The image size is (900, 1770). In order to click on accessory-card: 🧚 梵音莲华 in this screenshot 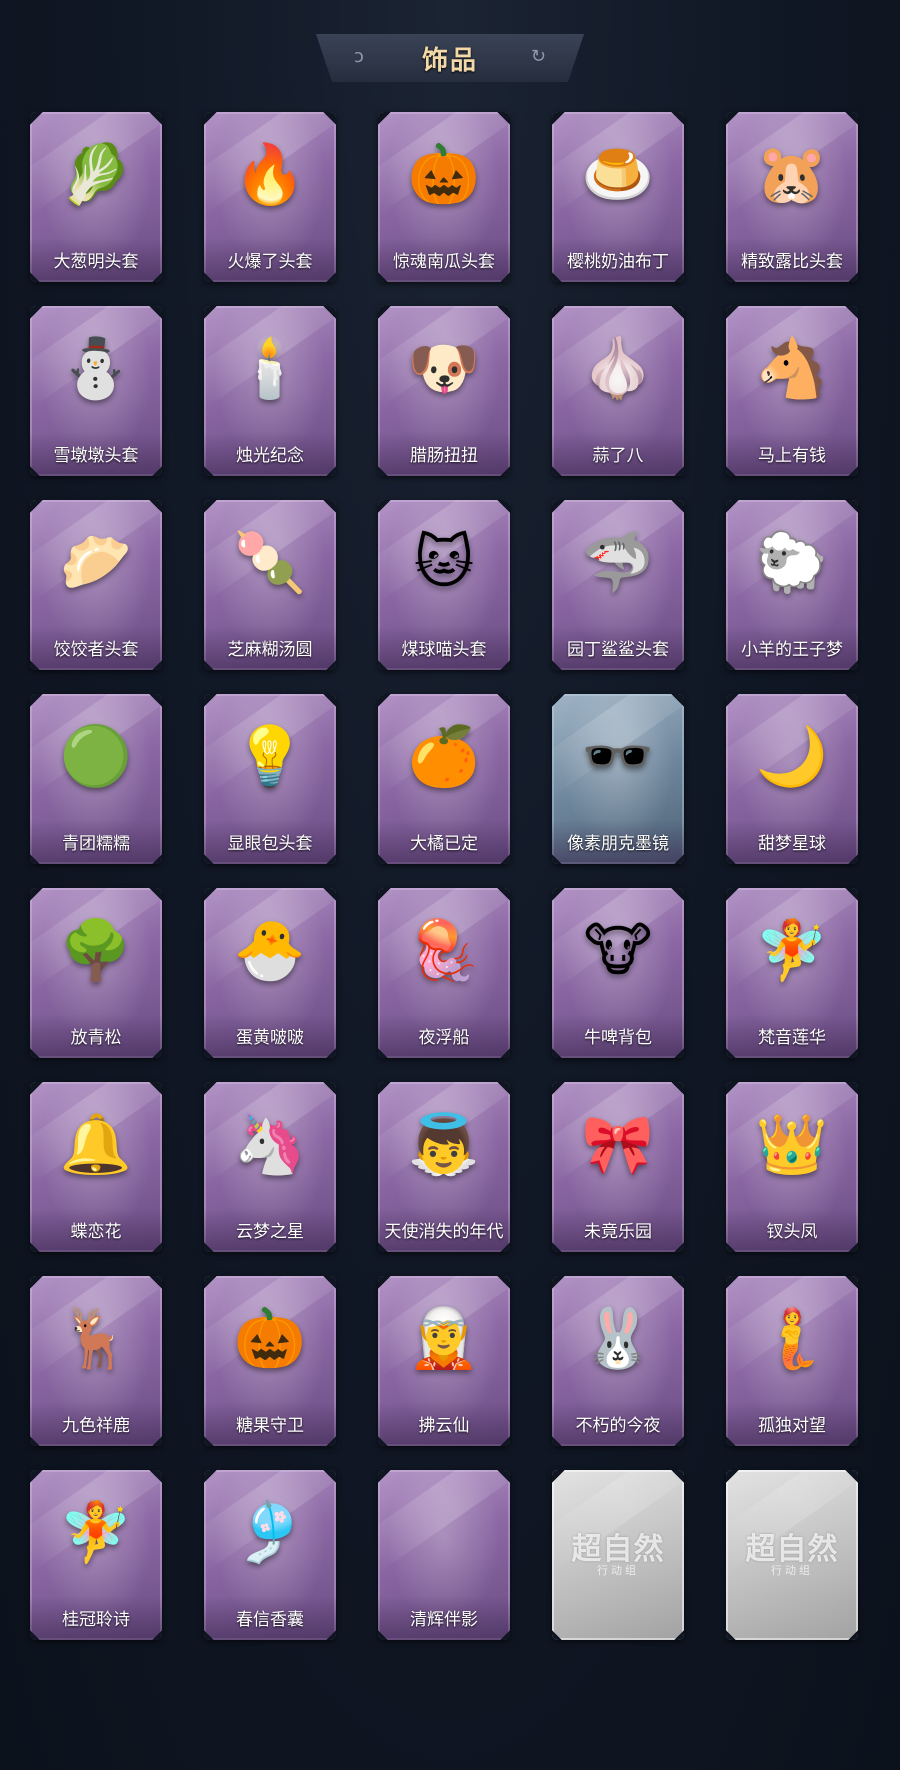, I will do `click(792, 973)`.